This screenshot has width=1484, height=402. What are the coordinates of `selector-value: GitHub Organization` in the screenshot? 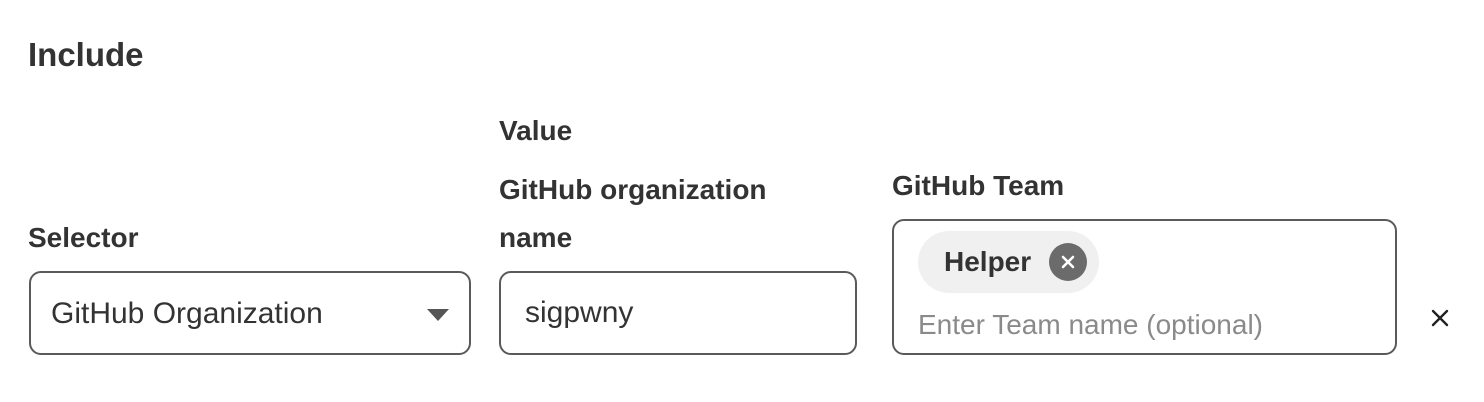 It's located at (187, 313).